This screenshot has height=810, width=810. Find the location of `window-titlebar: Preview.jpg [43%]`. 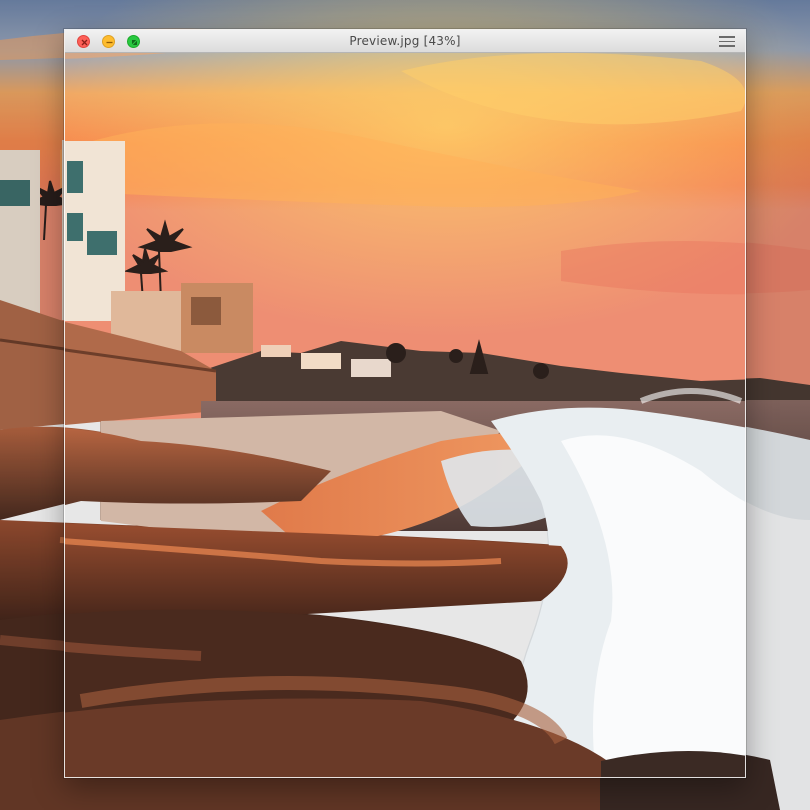

window-titlebar: Preview.jpg [43%] is located at coordinates (405, 41).